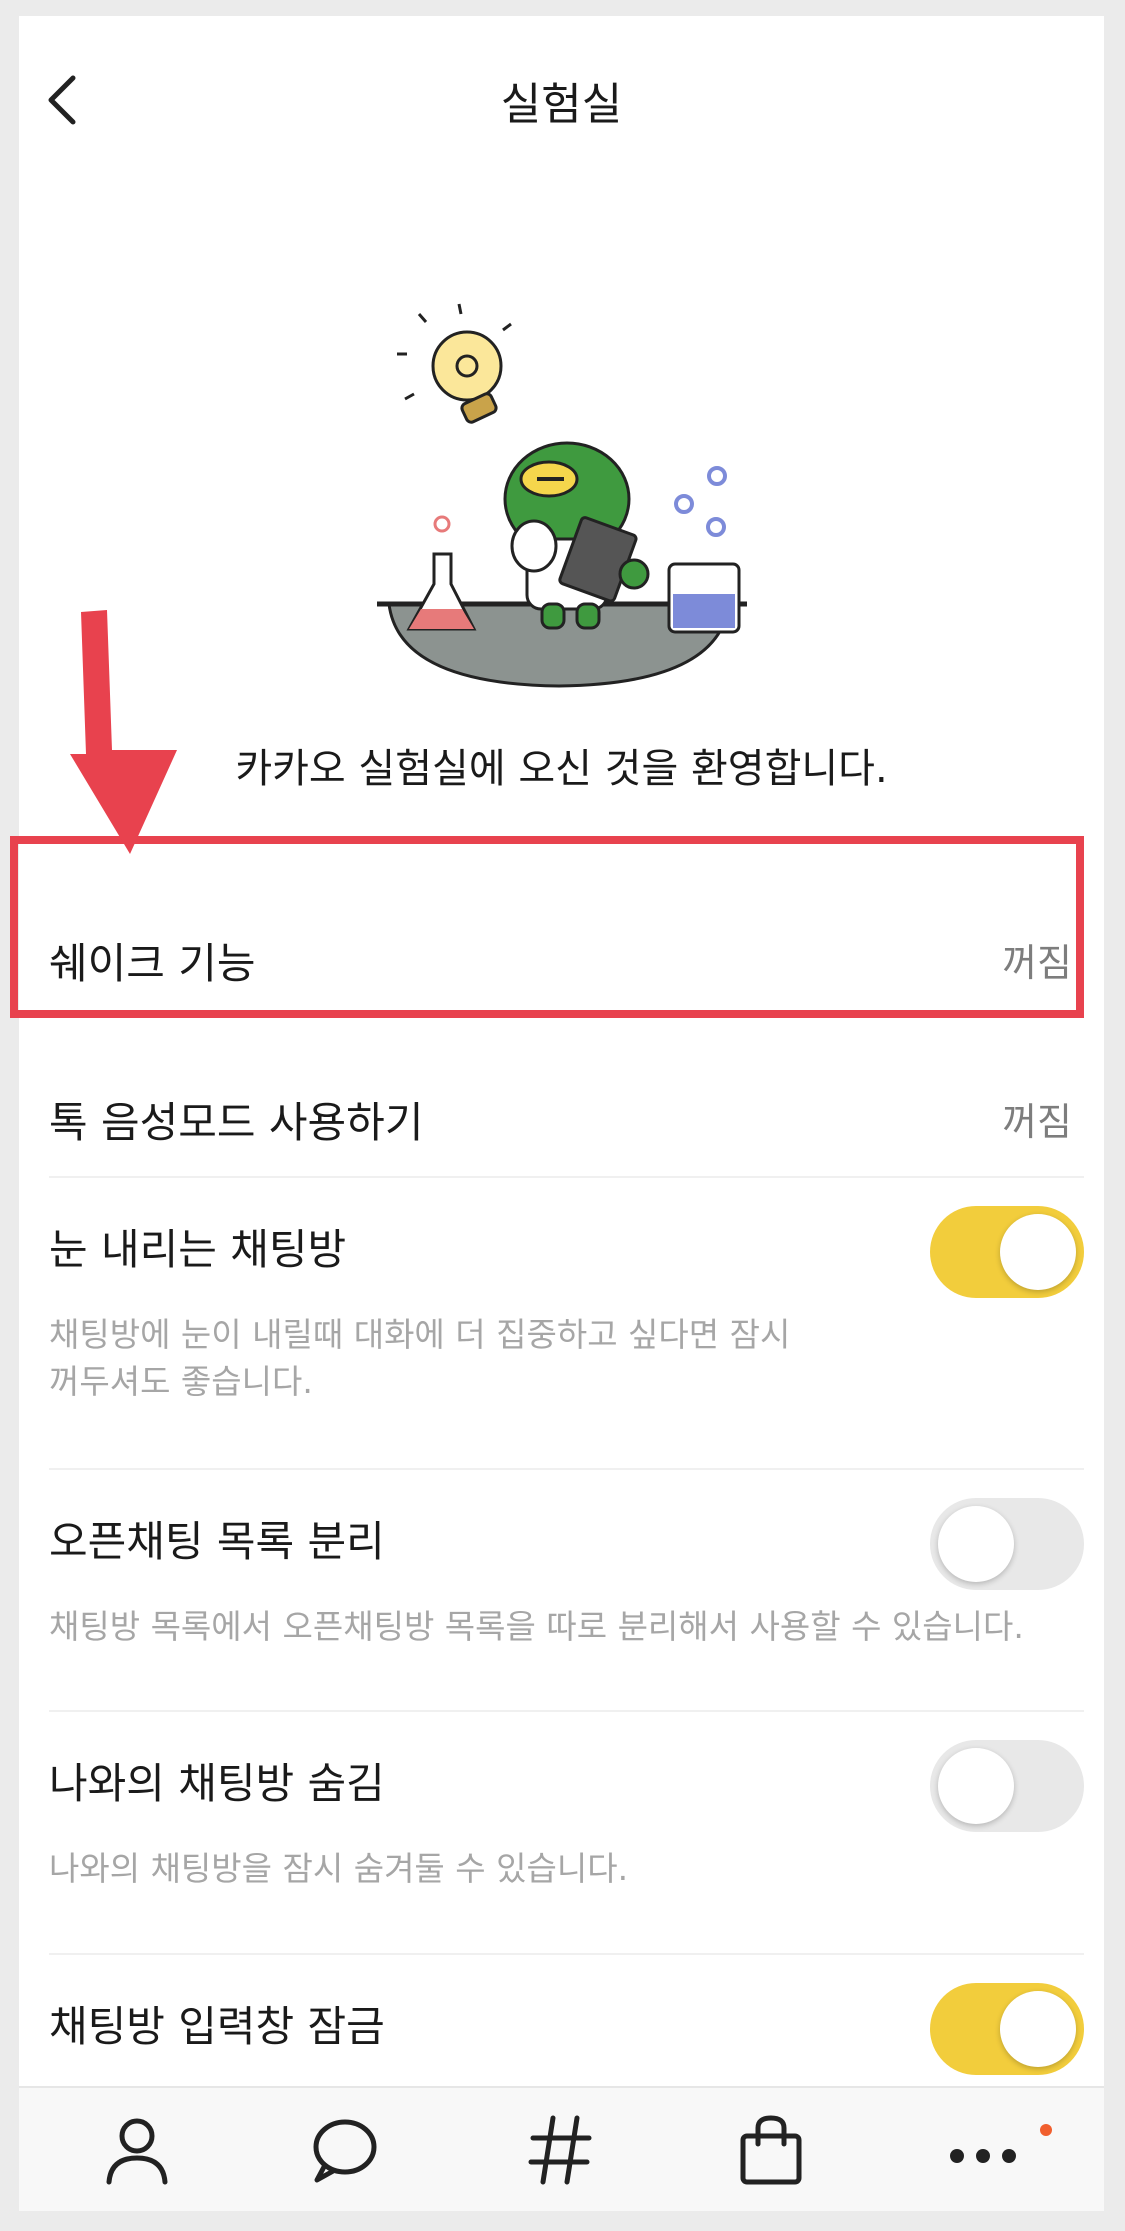  Describe the element at coordinates (562, 495) in the screenshot. I see `lab-character-illustration` at that location.